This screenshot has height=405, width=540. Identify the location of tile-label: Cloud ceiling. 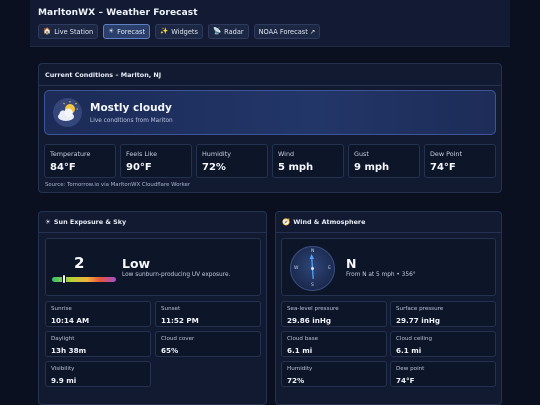
(414, 339).